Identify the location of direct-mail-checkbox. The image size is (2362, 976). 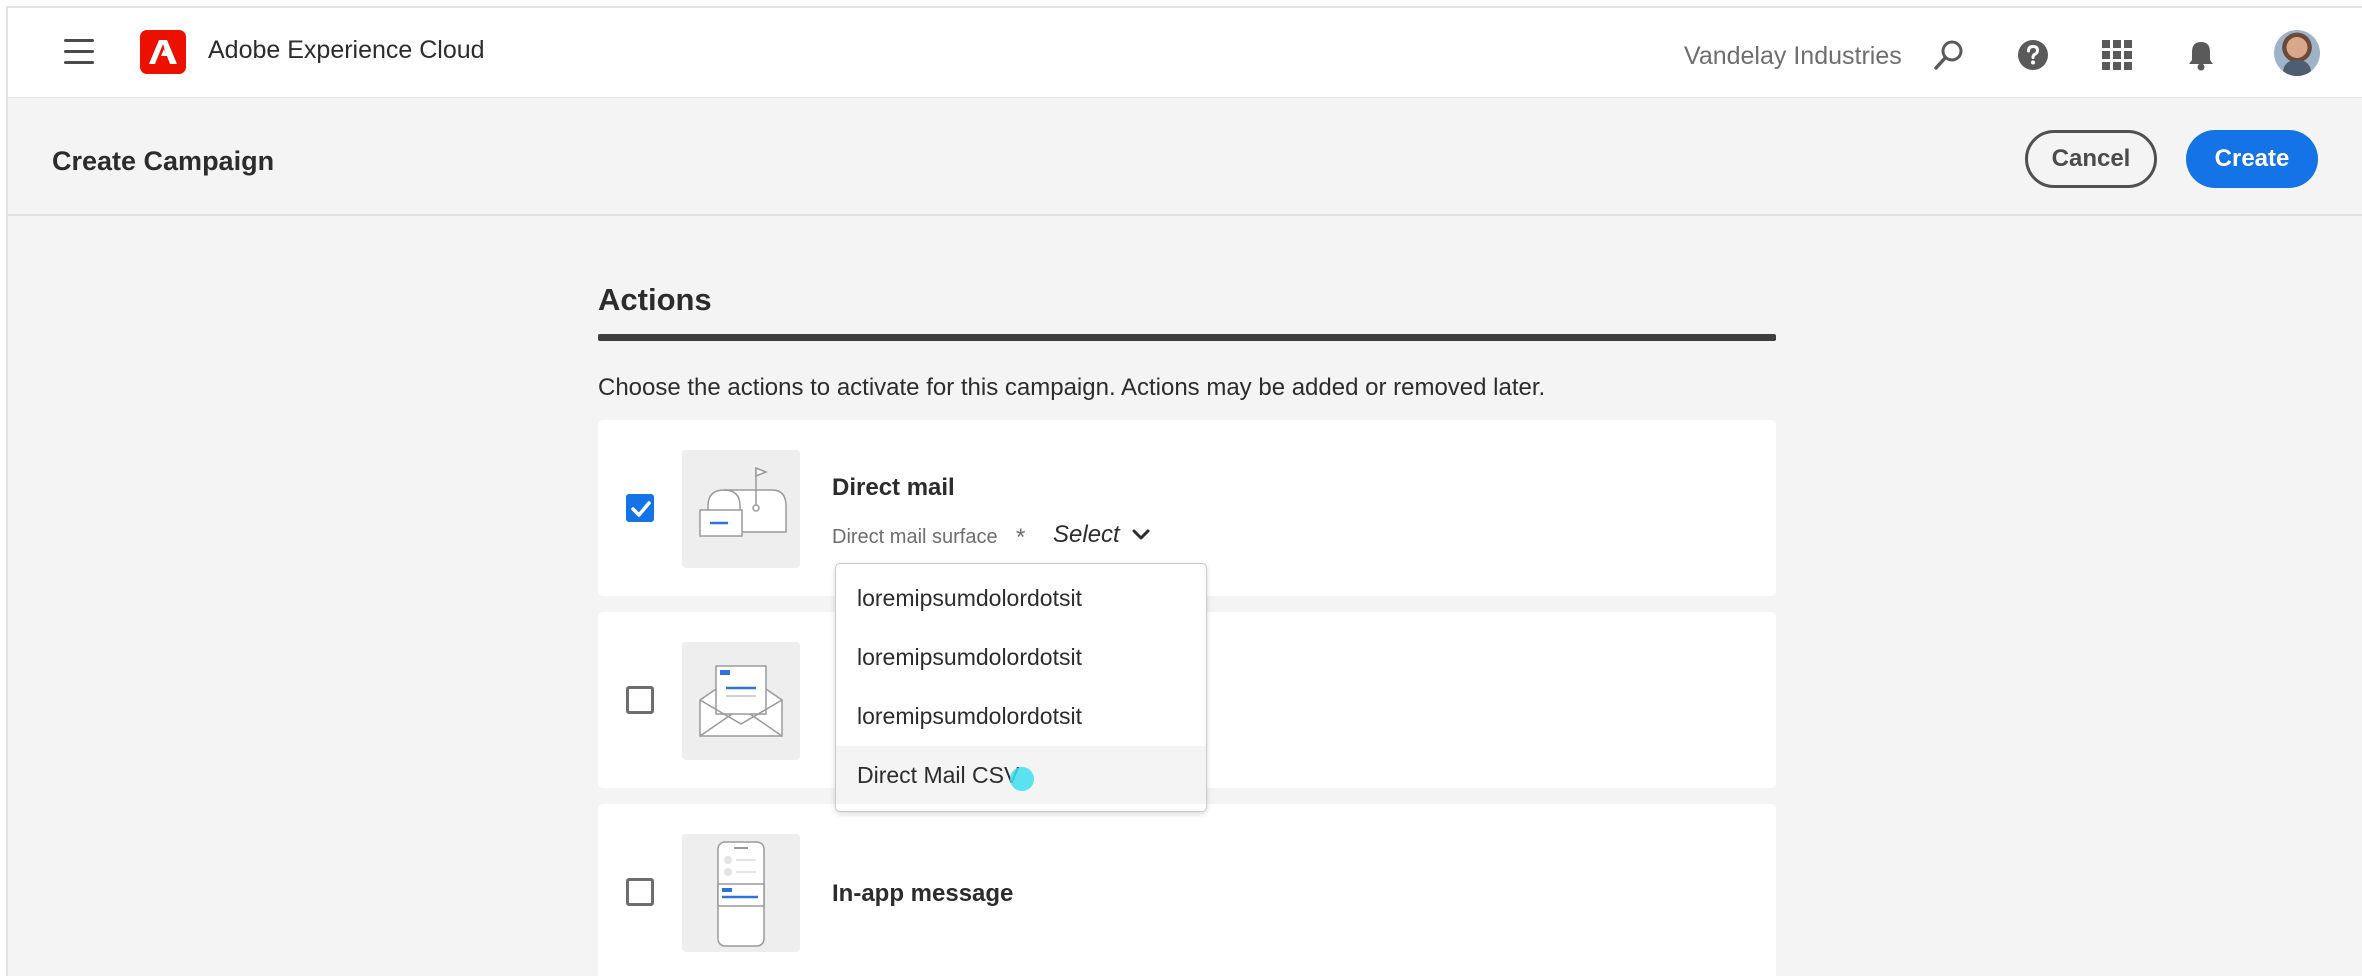
(640, 508).